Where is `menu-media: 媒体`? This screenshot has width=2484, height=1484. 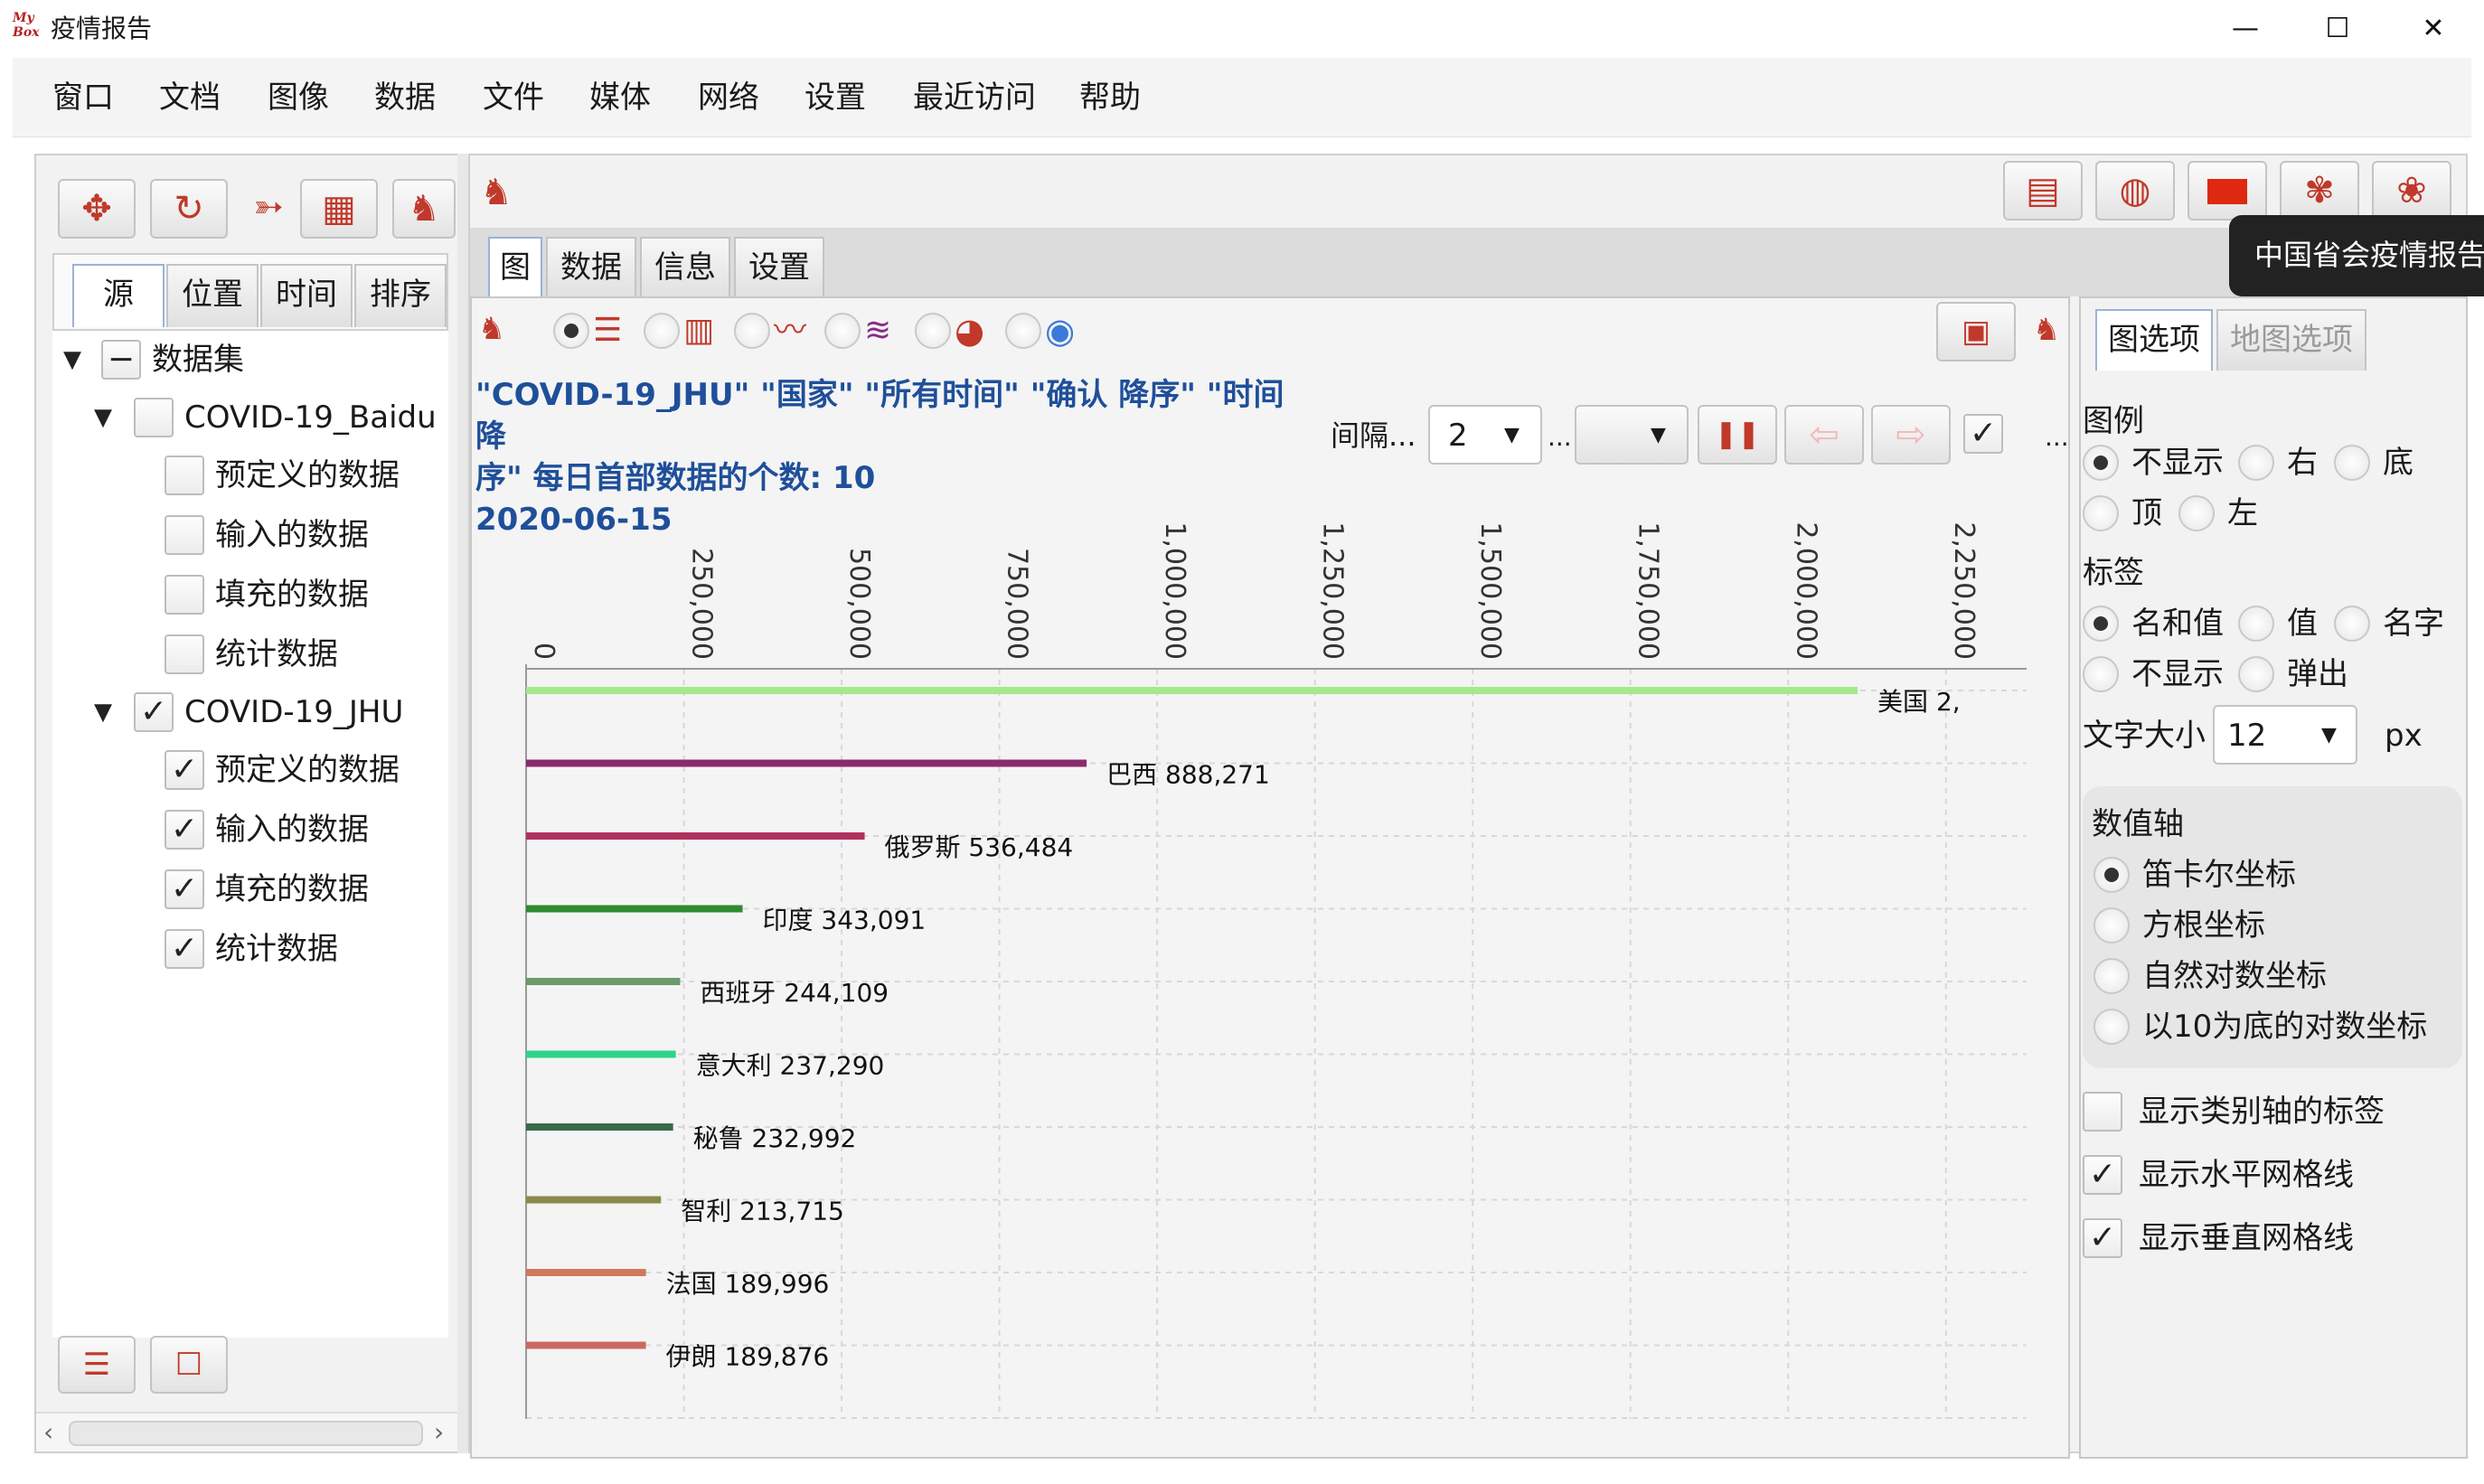
menu-media: 媒体 is located at coordinates (620, 97).